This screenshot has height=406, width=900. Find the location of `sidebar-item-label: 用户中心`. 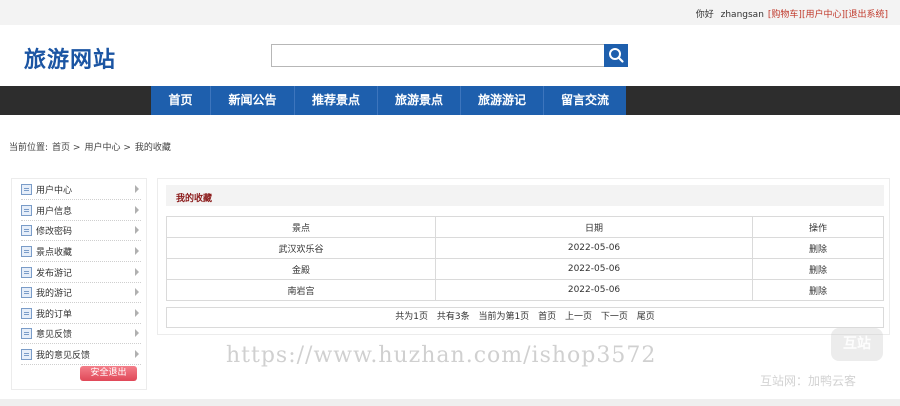

sidebar-item-label: 用户中心 is located at coordinates (54, 191).